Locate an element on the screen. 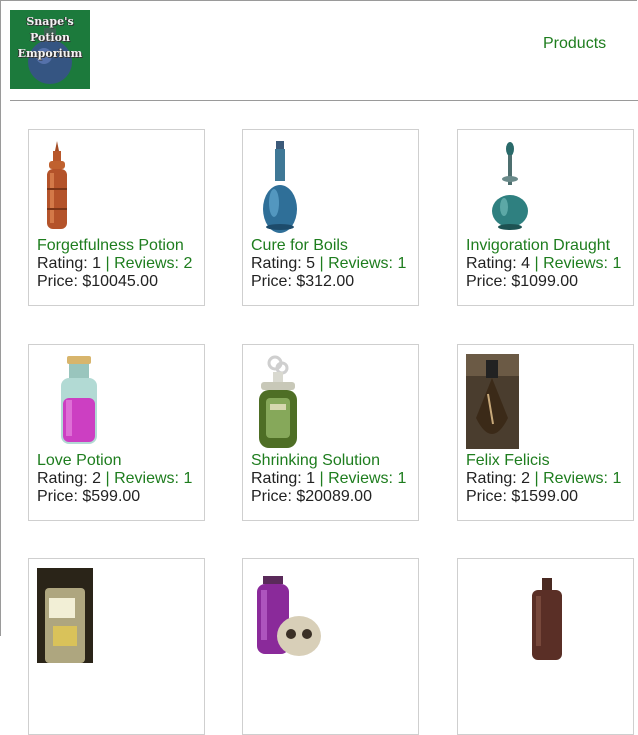 This screenshot has width=638, height=735. blue-flask-icon is located at coordinates (280, 187).